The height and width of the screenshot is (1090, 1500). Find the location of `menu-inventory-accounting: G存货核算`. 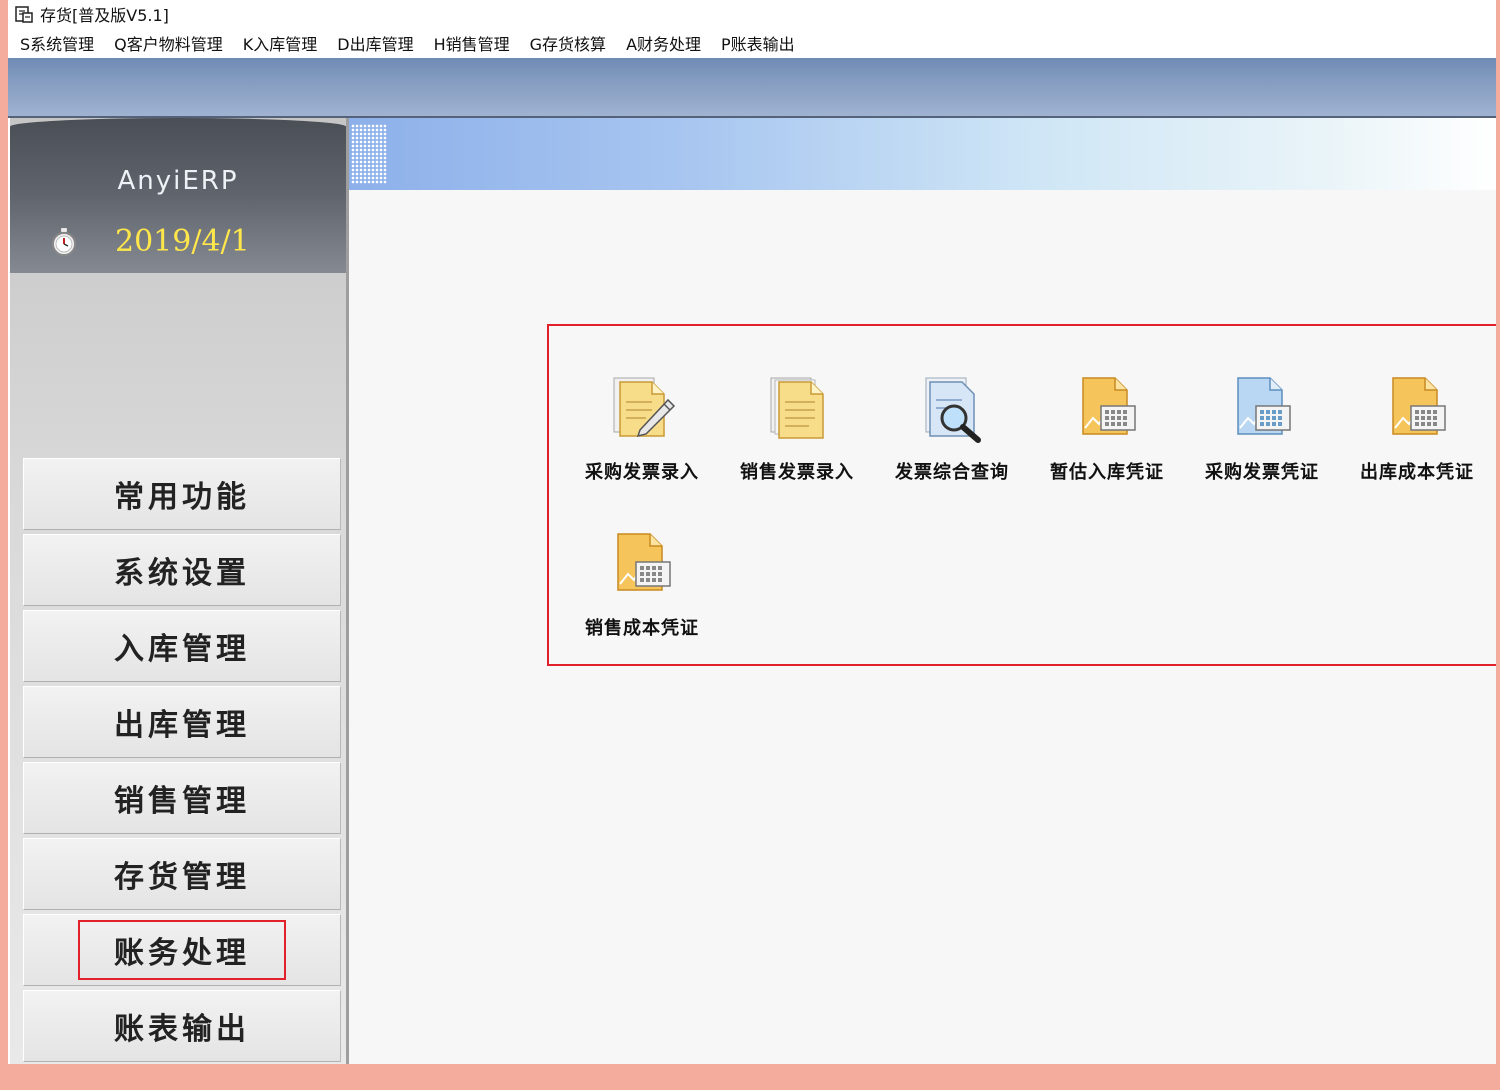

menu-inventory-accounting: G存货核算 is located at coordinates (568, 43).